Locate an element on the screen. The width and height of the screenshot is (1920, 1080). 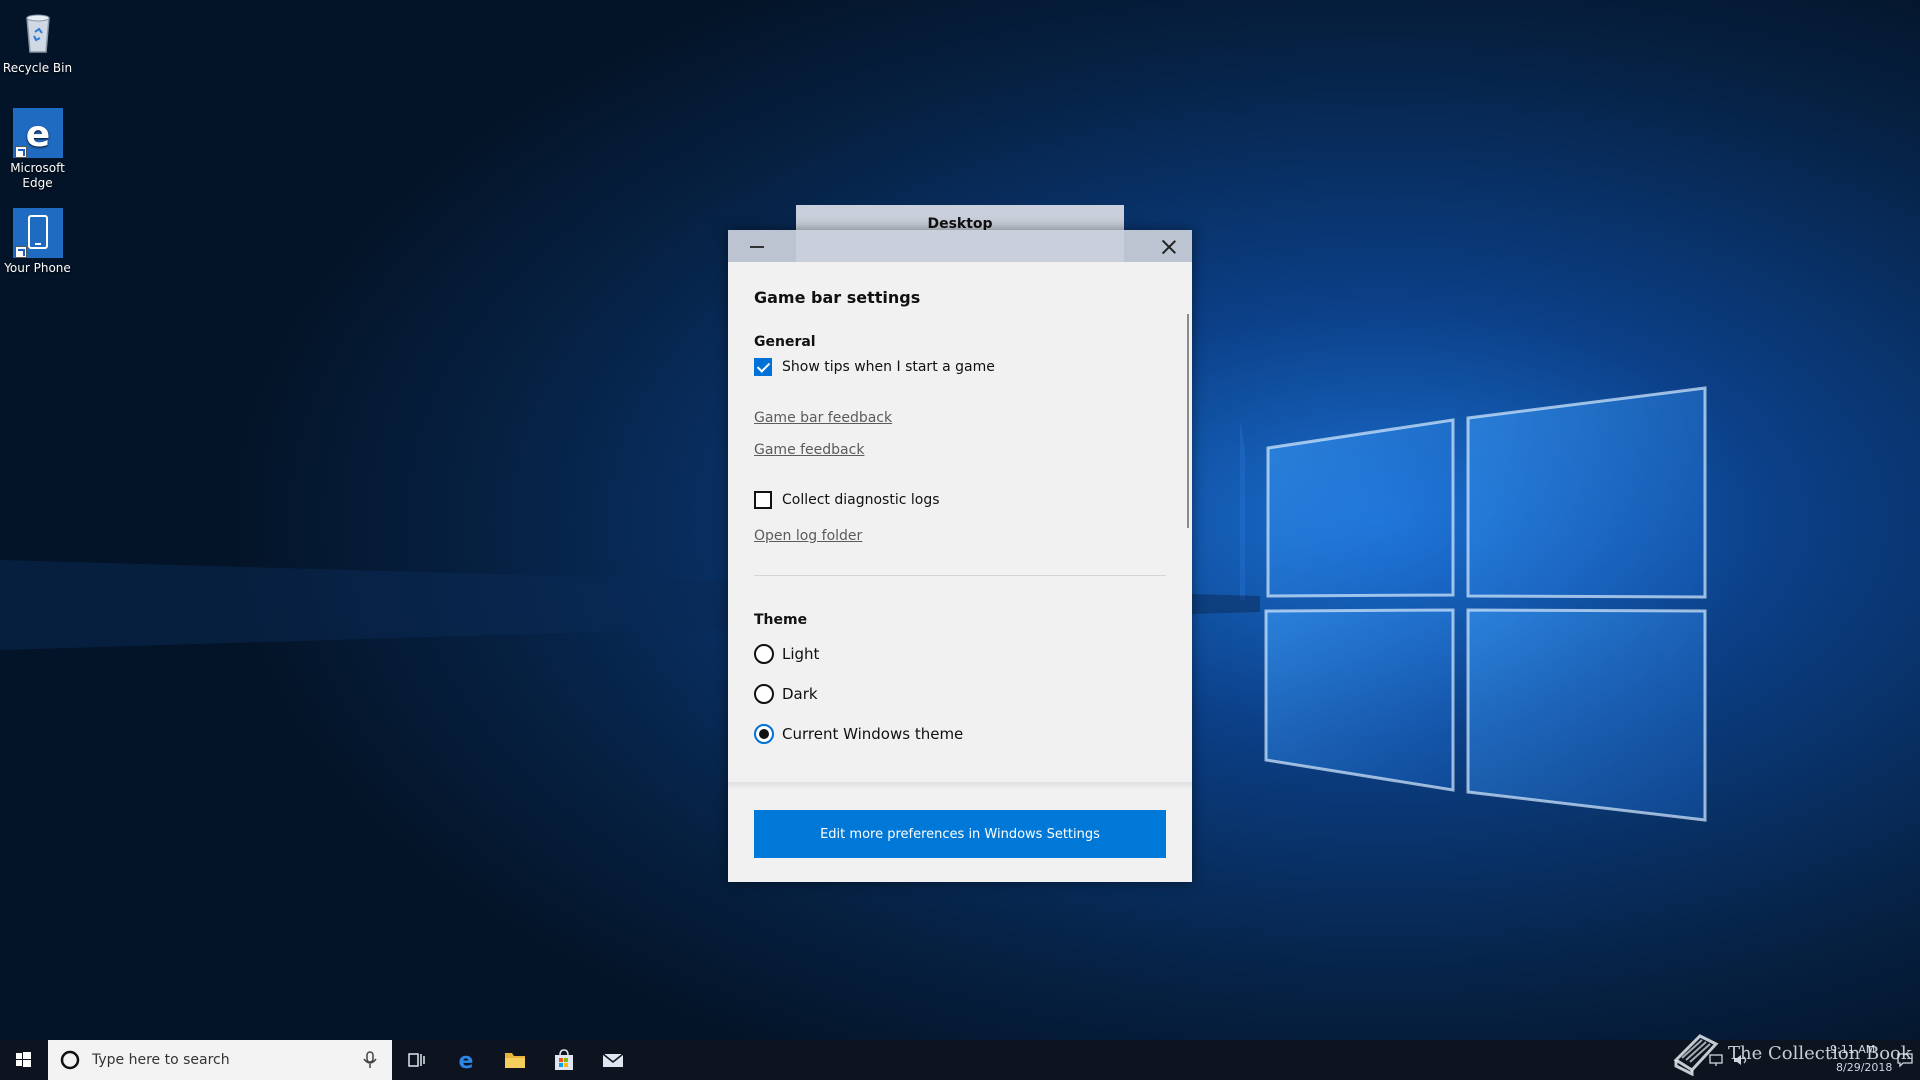
windows-start-icon is located at coordinates (23, 1059).